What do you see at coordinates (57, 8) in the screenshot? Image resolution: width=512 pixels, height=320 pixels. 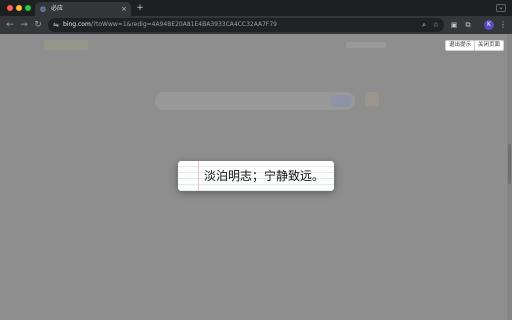 I see `tab-title: 必应` at bounding box center [57, 8].